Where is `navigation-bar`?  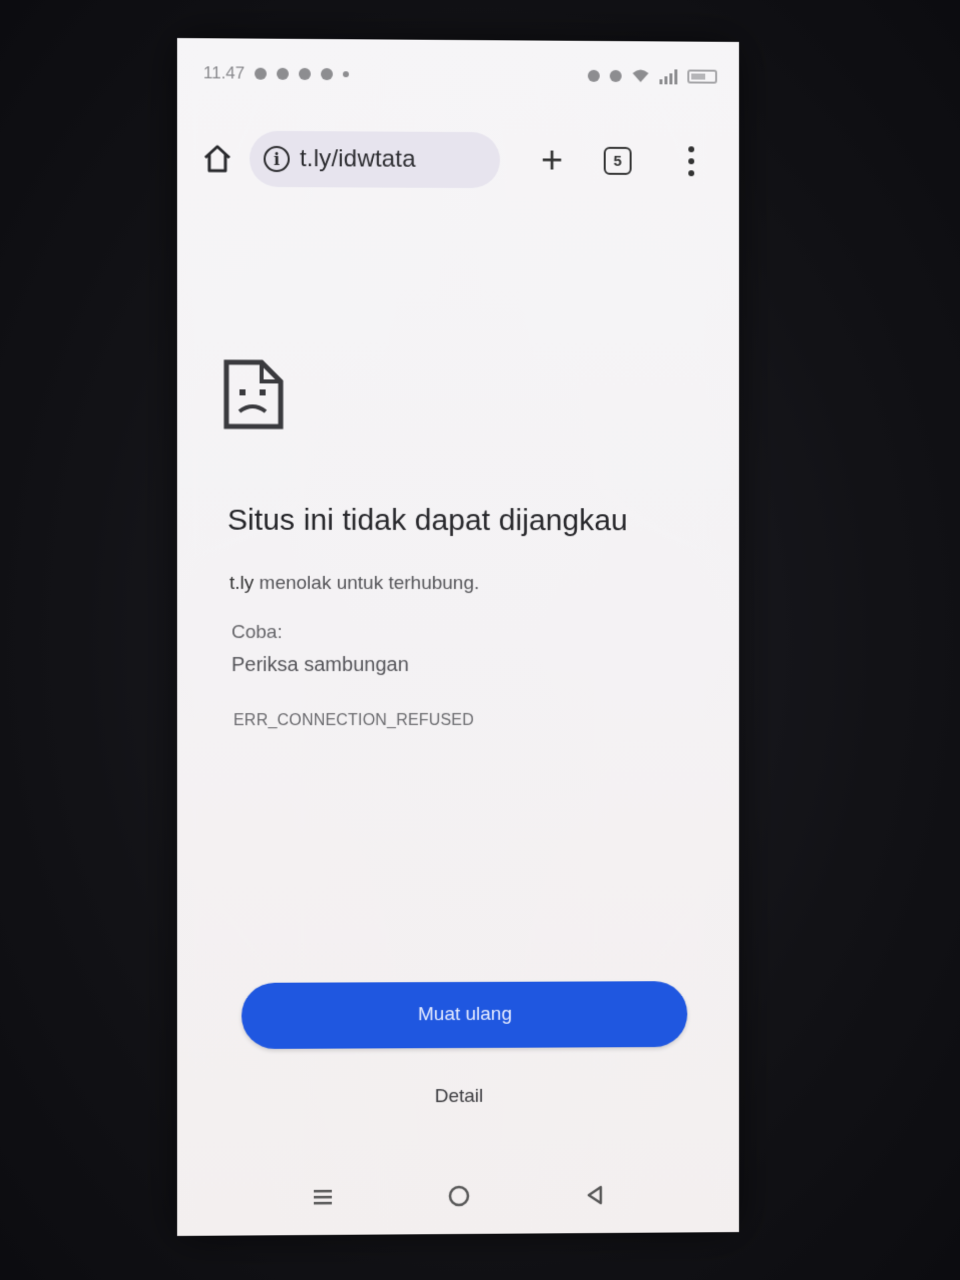 navigation-bar is located at coordinates (458, 1196).